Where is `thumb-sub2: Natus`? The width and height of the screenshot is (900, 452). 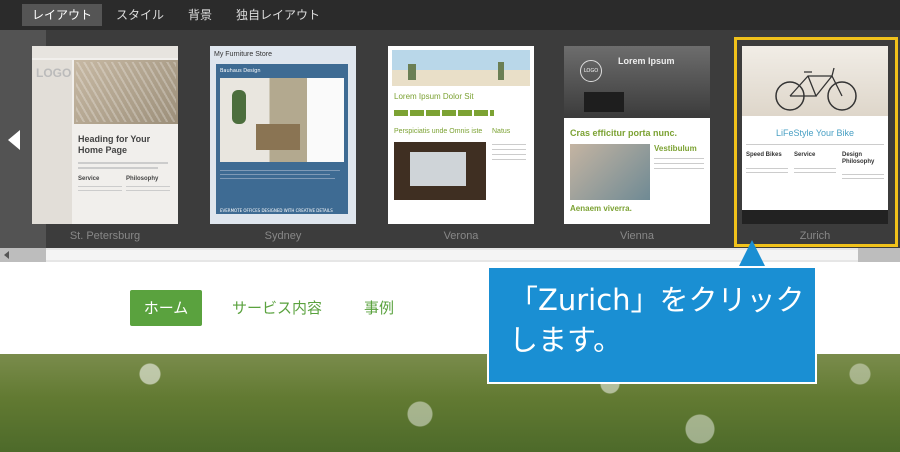
thumb-sub2: Natus is located at coordinates (501, 131).